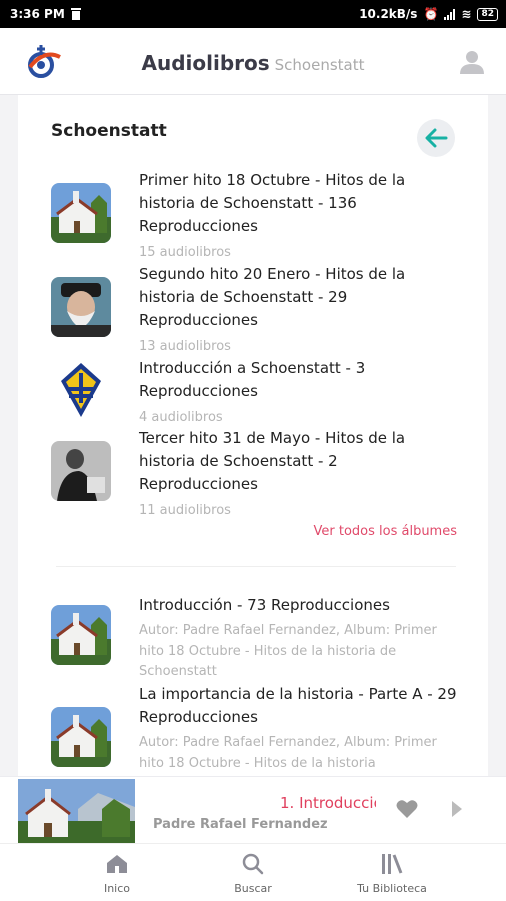  What do you see at coordinates (81, 389) in the screenshot?
I see `album-thumbnail-emblem` at bounding box center [81, 389].